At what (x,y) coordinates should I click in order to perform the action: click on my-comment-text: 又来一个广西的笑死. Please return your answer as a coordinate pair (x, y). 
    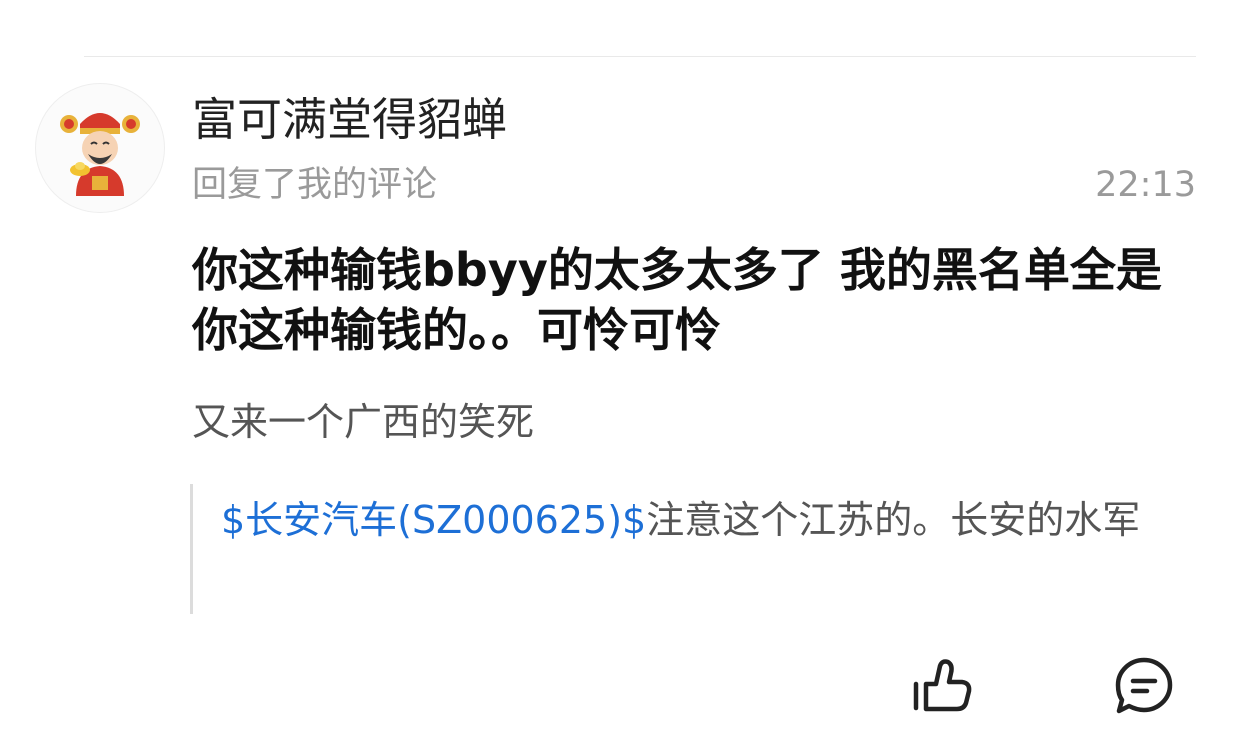
    Looking at the image, I should click on (363, 422).